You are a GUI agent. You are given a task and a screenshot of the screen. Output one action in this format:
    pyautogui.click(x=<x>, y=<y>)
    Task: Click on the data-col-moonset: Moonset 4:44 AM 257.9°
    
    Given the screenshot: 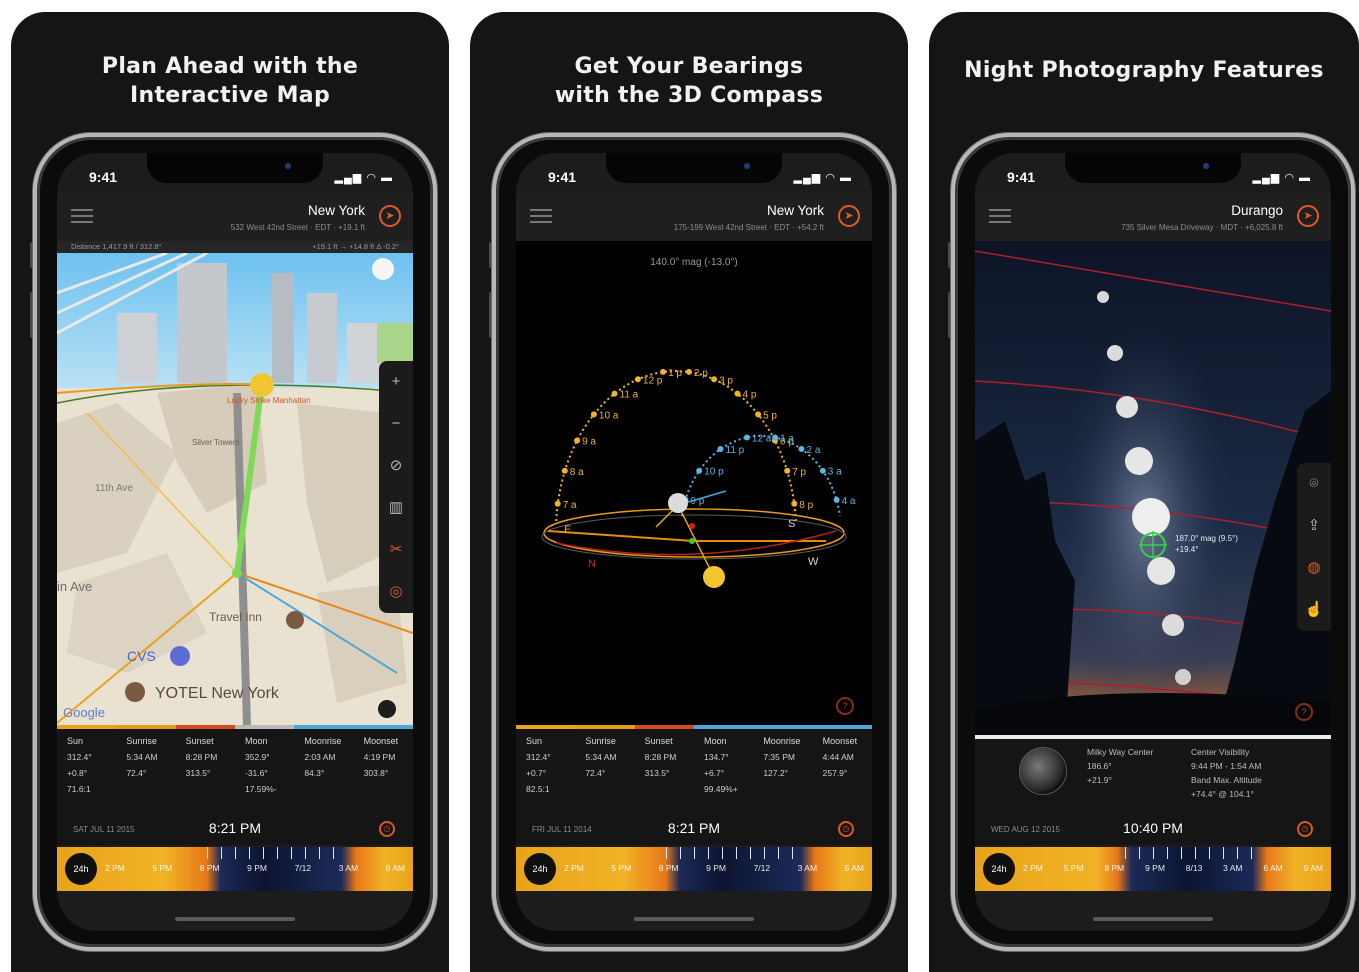 What is the action you would take?
    pyautogui.click(x=842, y=770)
    